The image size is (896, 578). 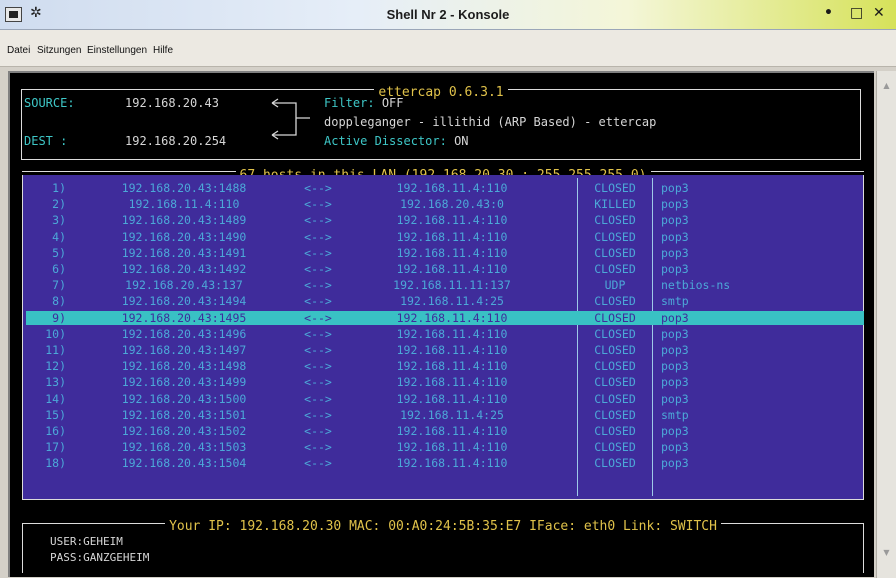 I want to click on dissector-status: Active Dissector: ON, so click(x=396, y=141).